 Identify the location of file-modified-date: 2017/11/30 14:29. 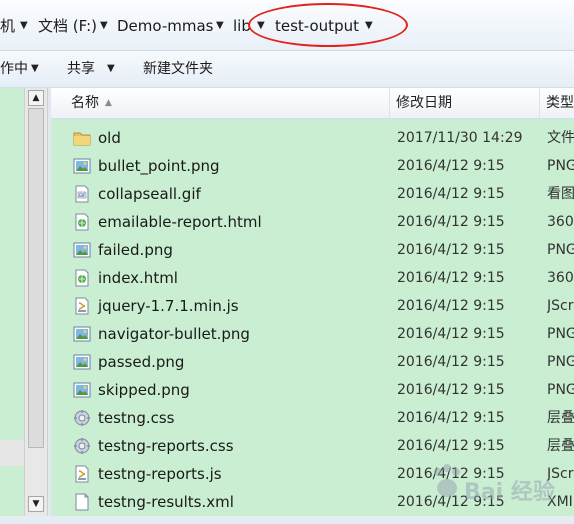
(460, 138).